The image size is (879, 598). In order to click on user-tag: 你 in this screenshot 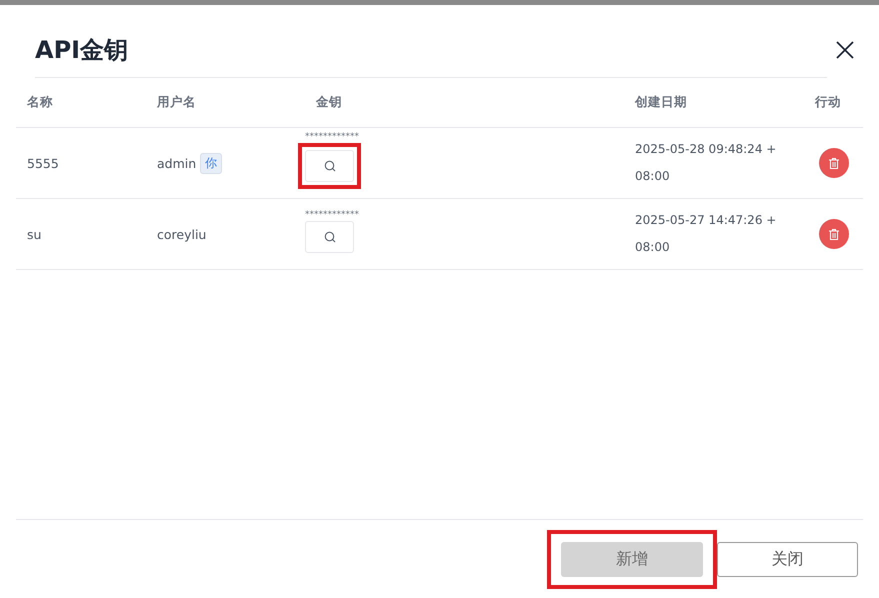, I will do `click(211, 163)`.